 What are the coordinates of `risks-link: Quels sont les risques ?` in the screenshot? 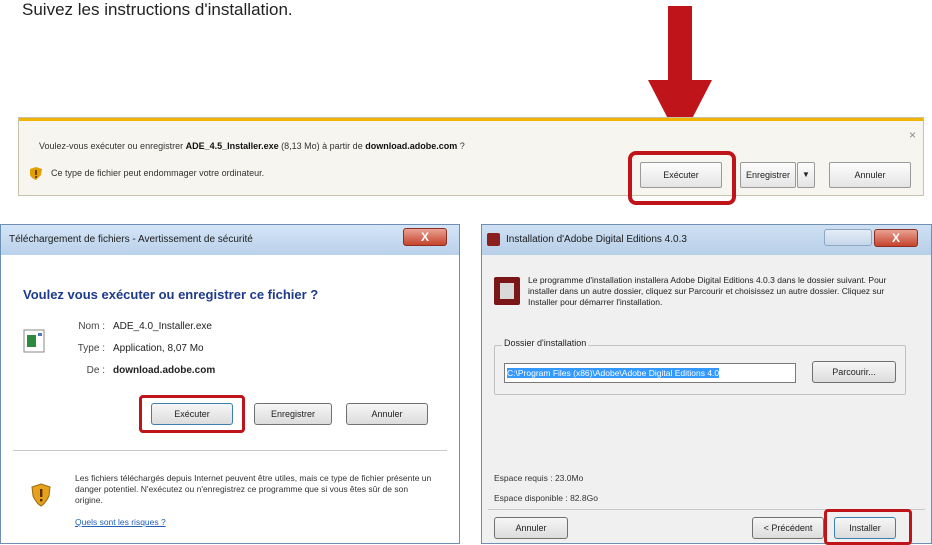 It's located at (120, 522).